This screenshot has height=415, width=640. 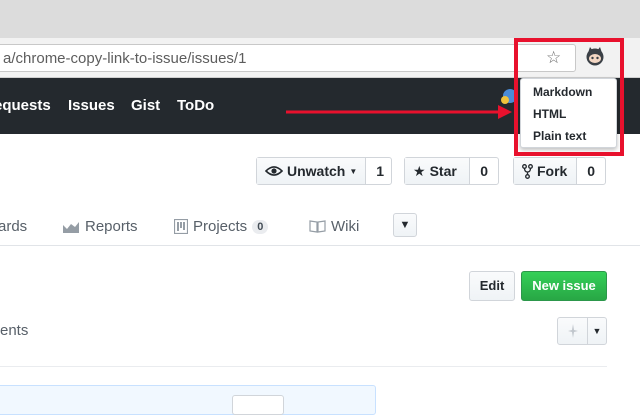 What do you see at coordinates (14, 330) in the screenshot?
I see `comments-summary: ents` at bounding box center [14, 330].